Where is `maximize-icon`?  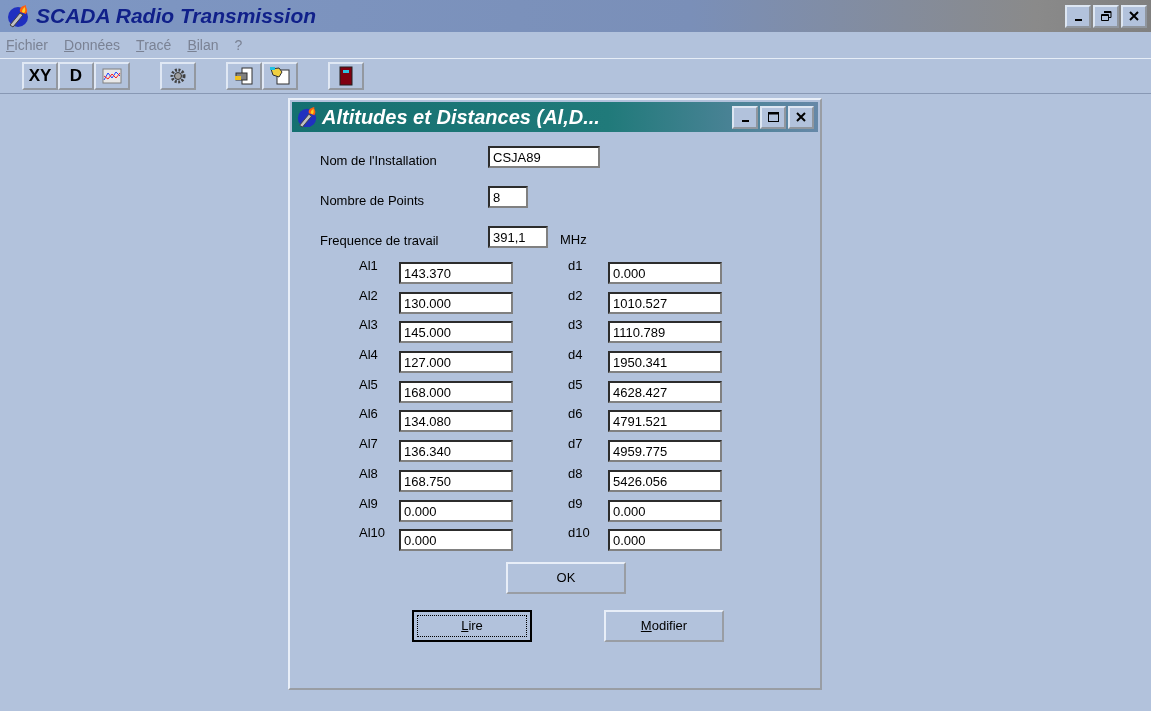
maximize-icon is located at coordinates (773, 117).